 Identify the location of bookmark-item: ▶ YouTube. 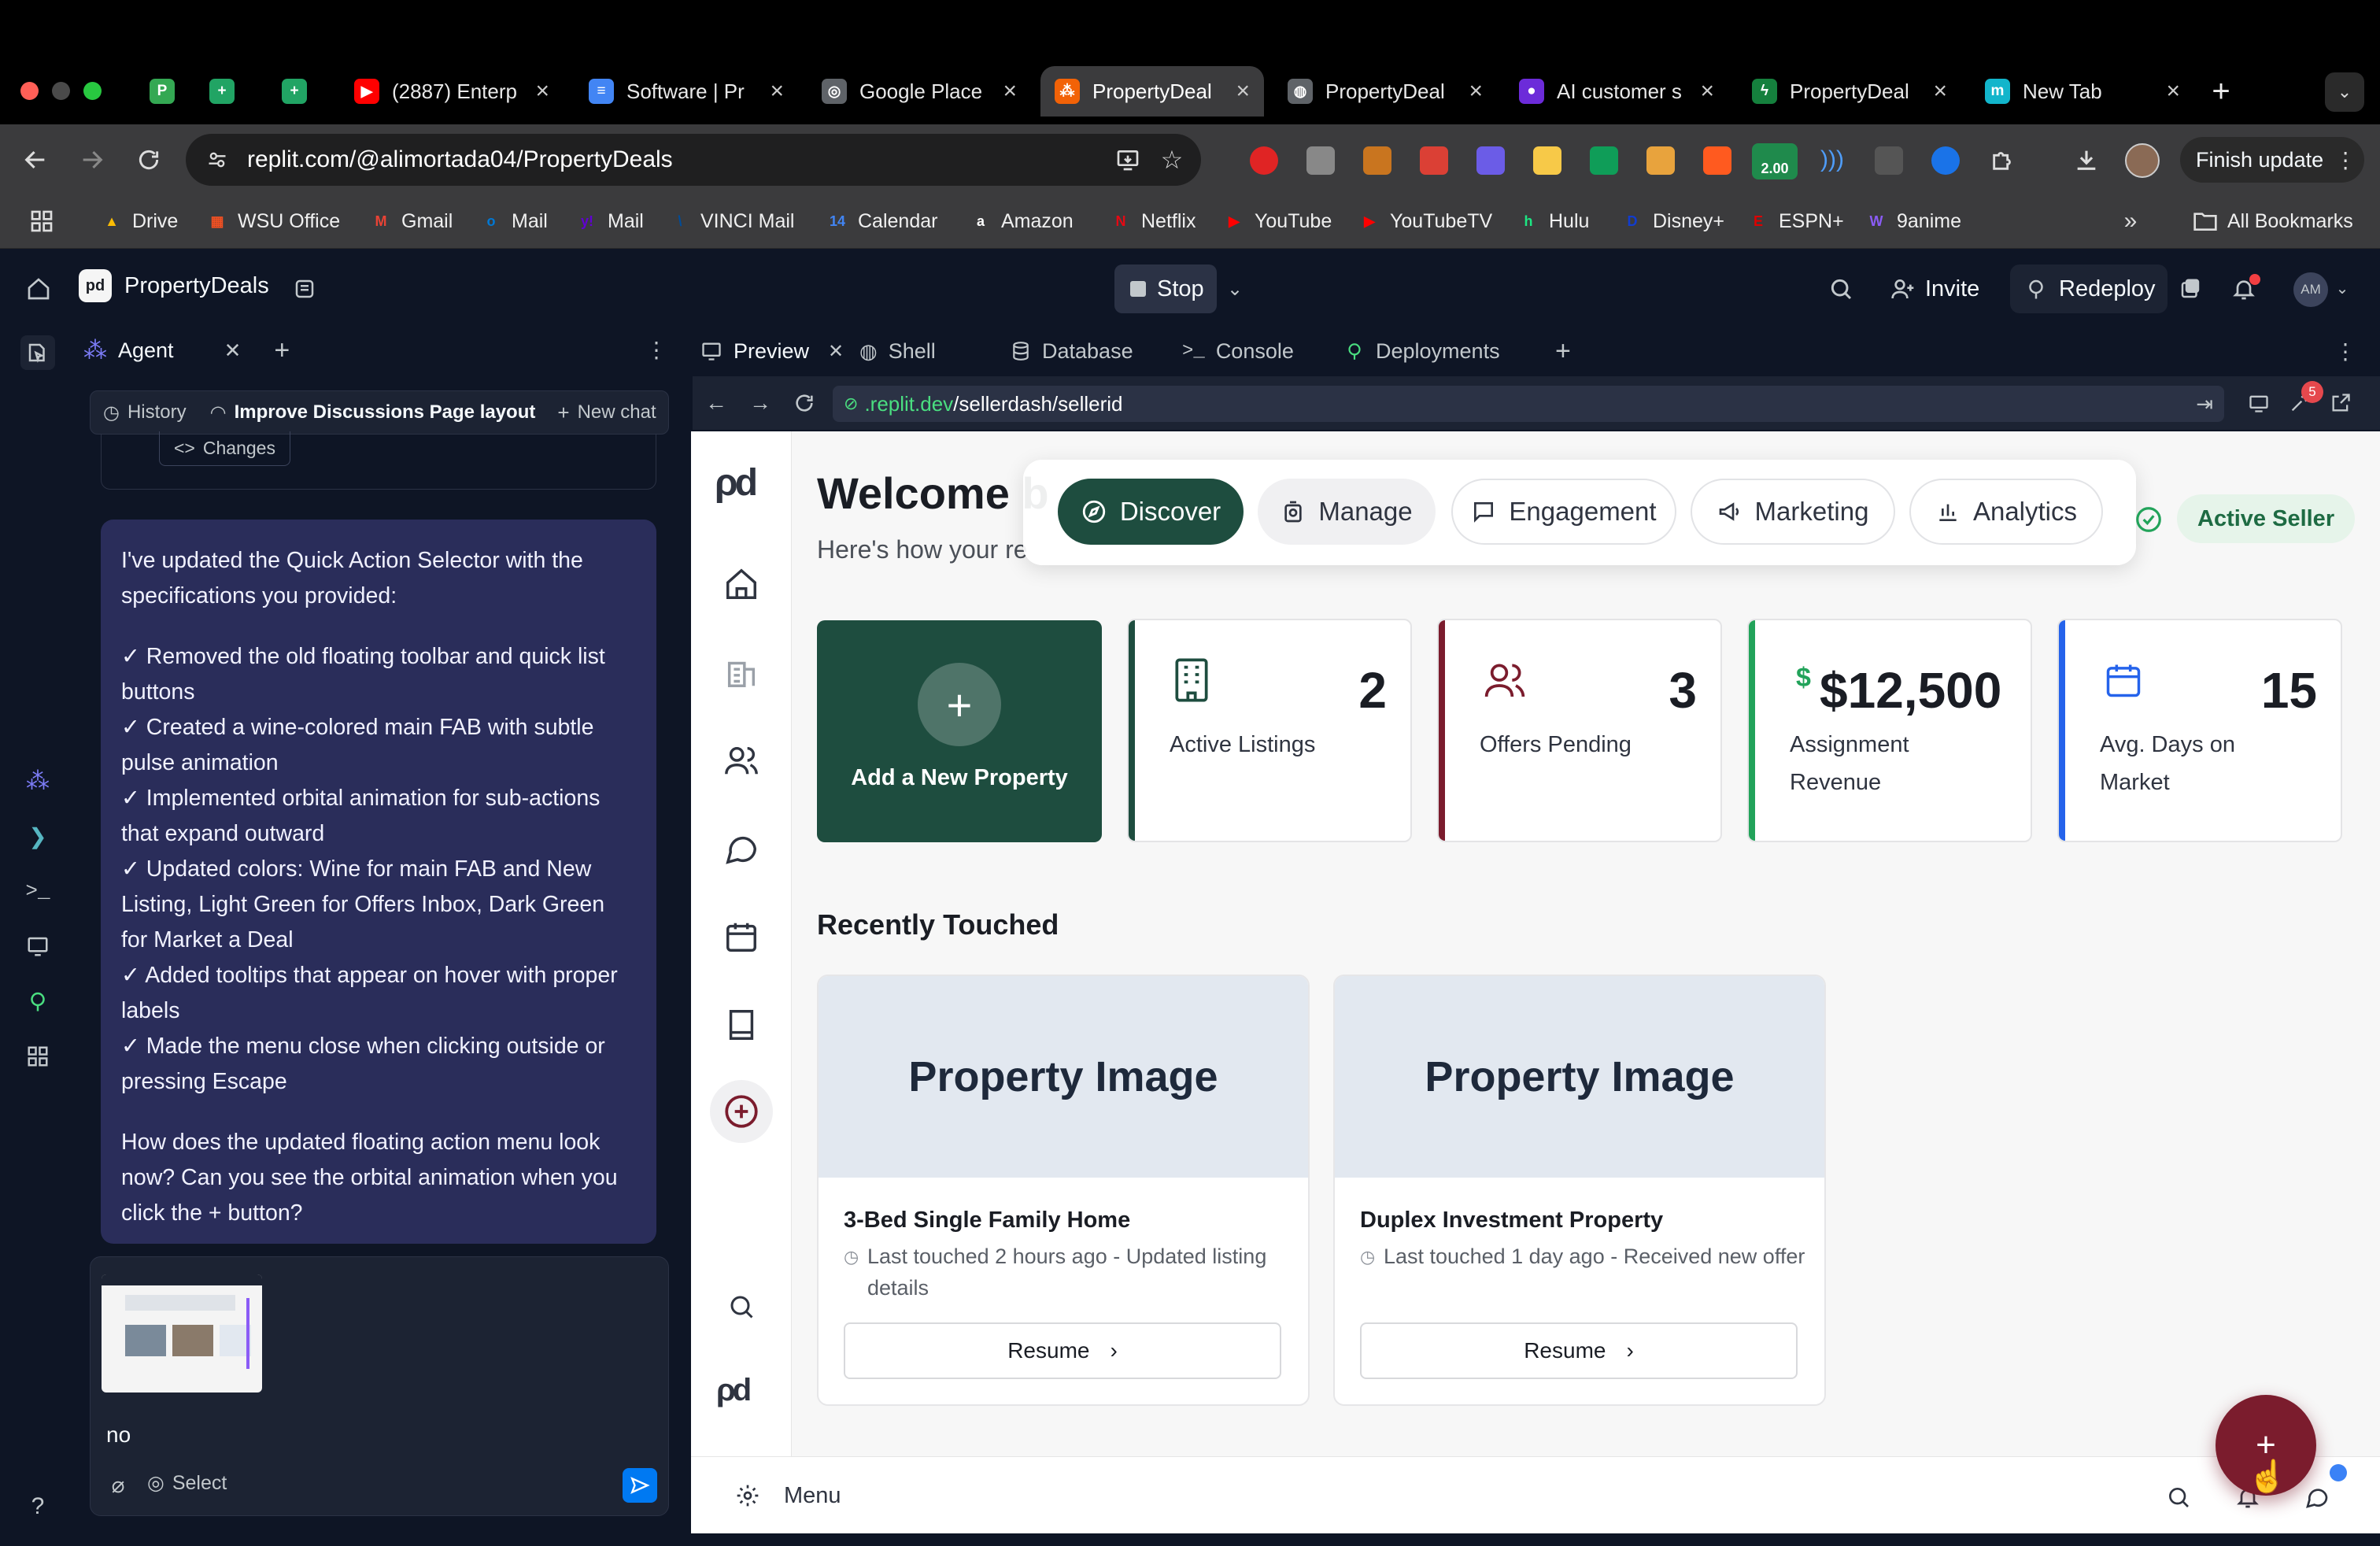
(1277, 221).